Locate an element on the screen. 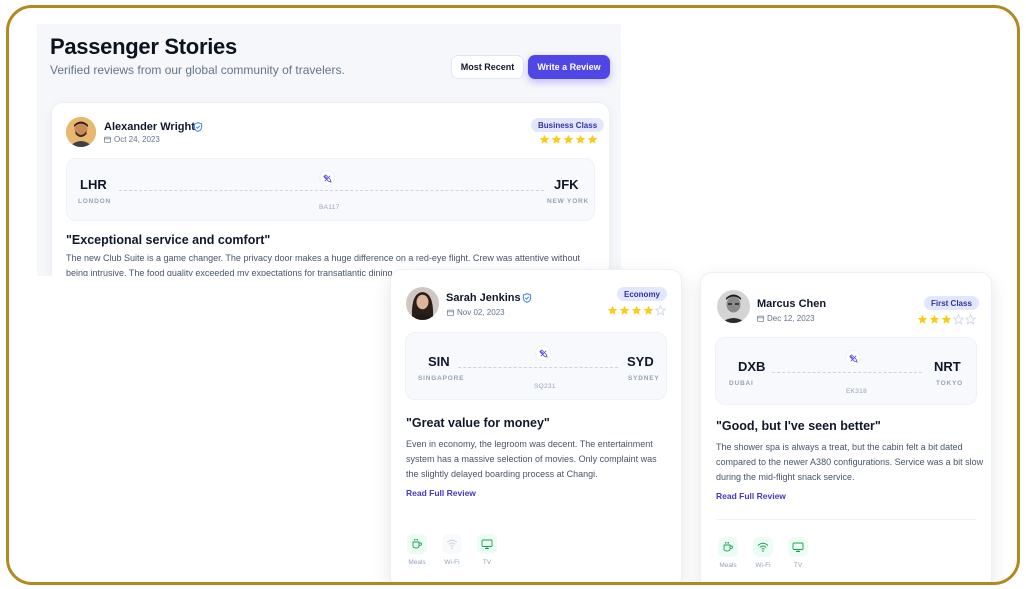 This screenshot has height=589, width=1026. write-review-button: Write a Review is located at coordinates (569, 67).